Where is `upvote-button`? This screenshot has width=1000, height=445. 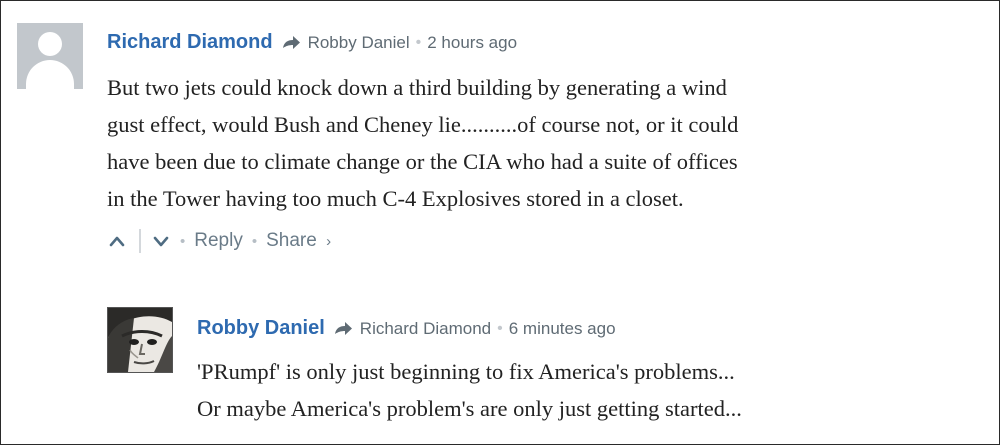 upvote-button is located at coordinates (117, 241).